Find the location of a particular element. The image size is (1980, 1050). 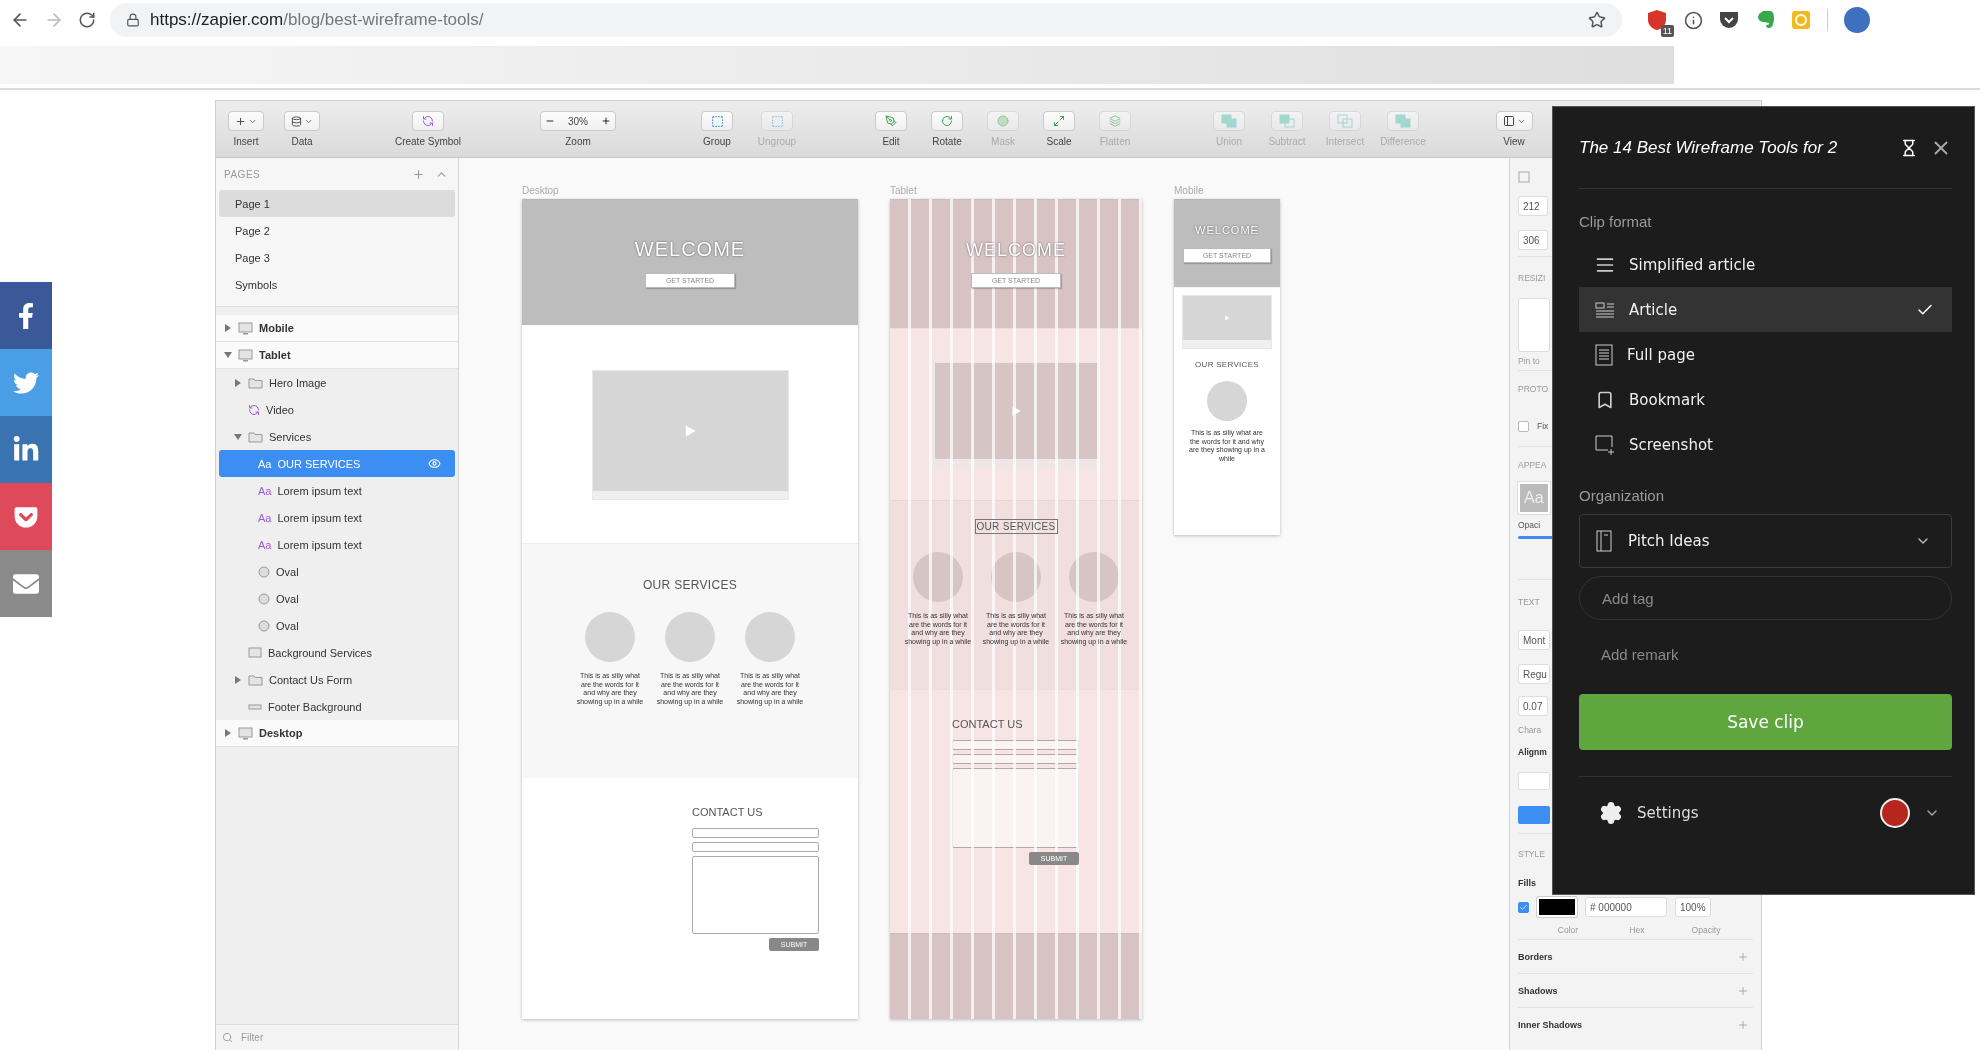

toolbar-button: Rotate is located at coordinates (947, 129).